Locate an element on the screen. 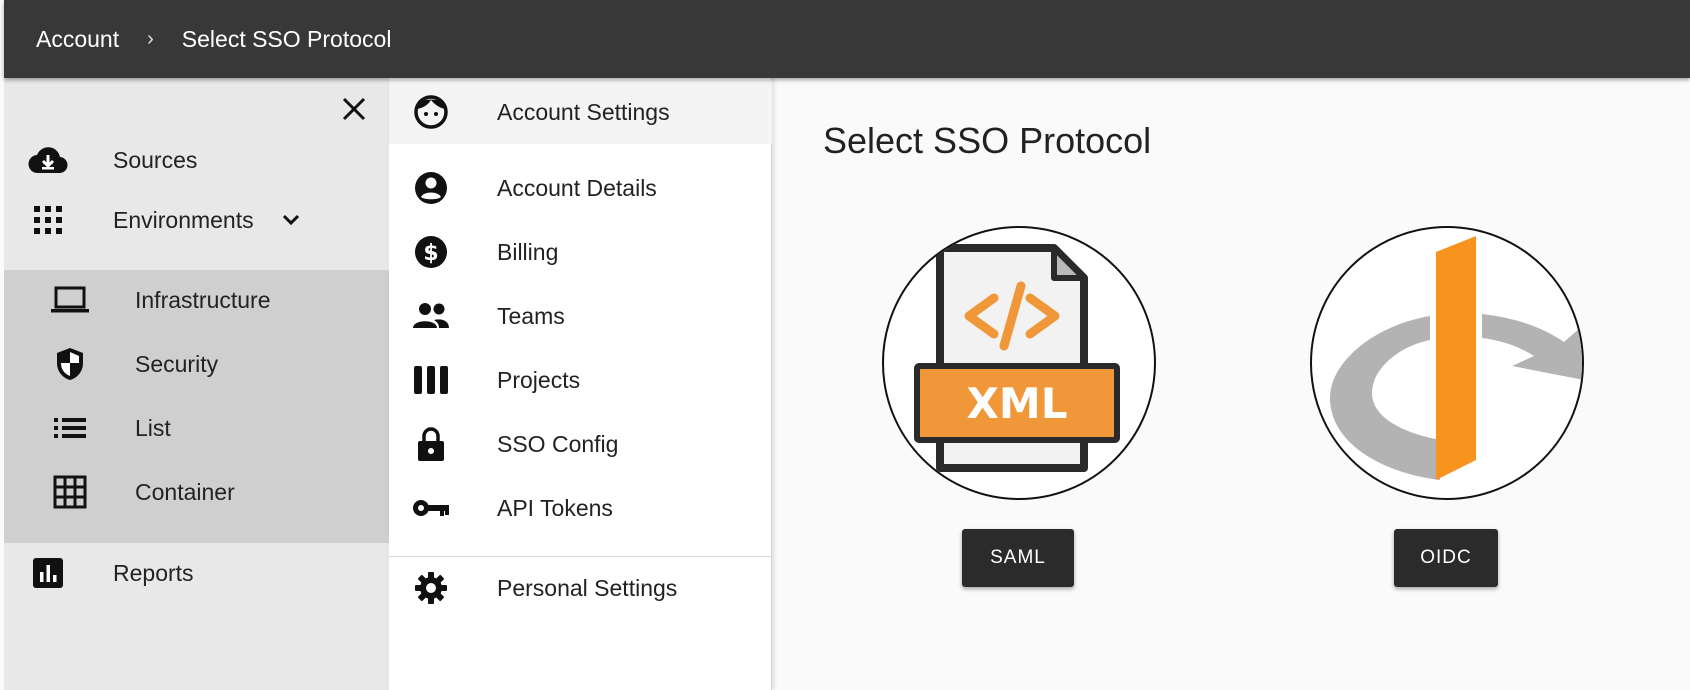 The image size is (1690, 690). grid-icon is located at coordinates (70, 492).